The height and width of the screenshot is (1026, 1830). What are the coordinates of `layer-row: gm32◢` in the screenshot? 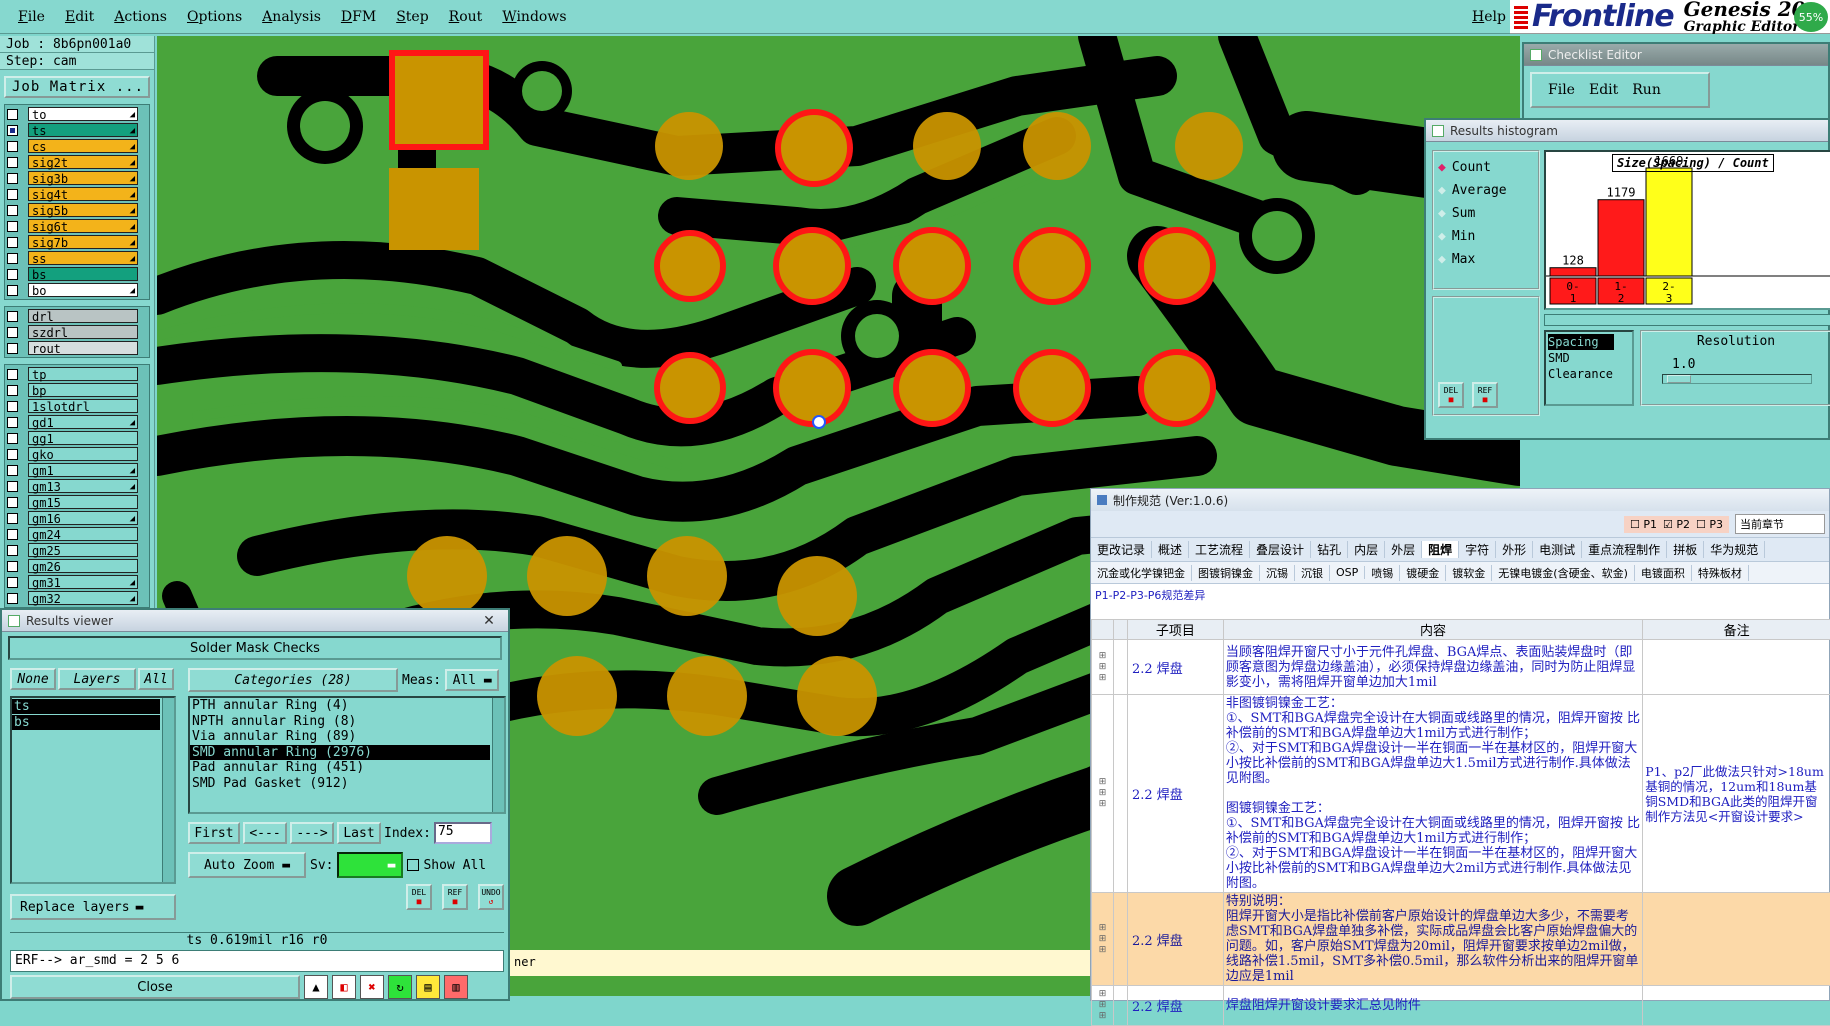 It's located at (78, 598).